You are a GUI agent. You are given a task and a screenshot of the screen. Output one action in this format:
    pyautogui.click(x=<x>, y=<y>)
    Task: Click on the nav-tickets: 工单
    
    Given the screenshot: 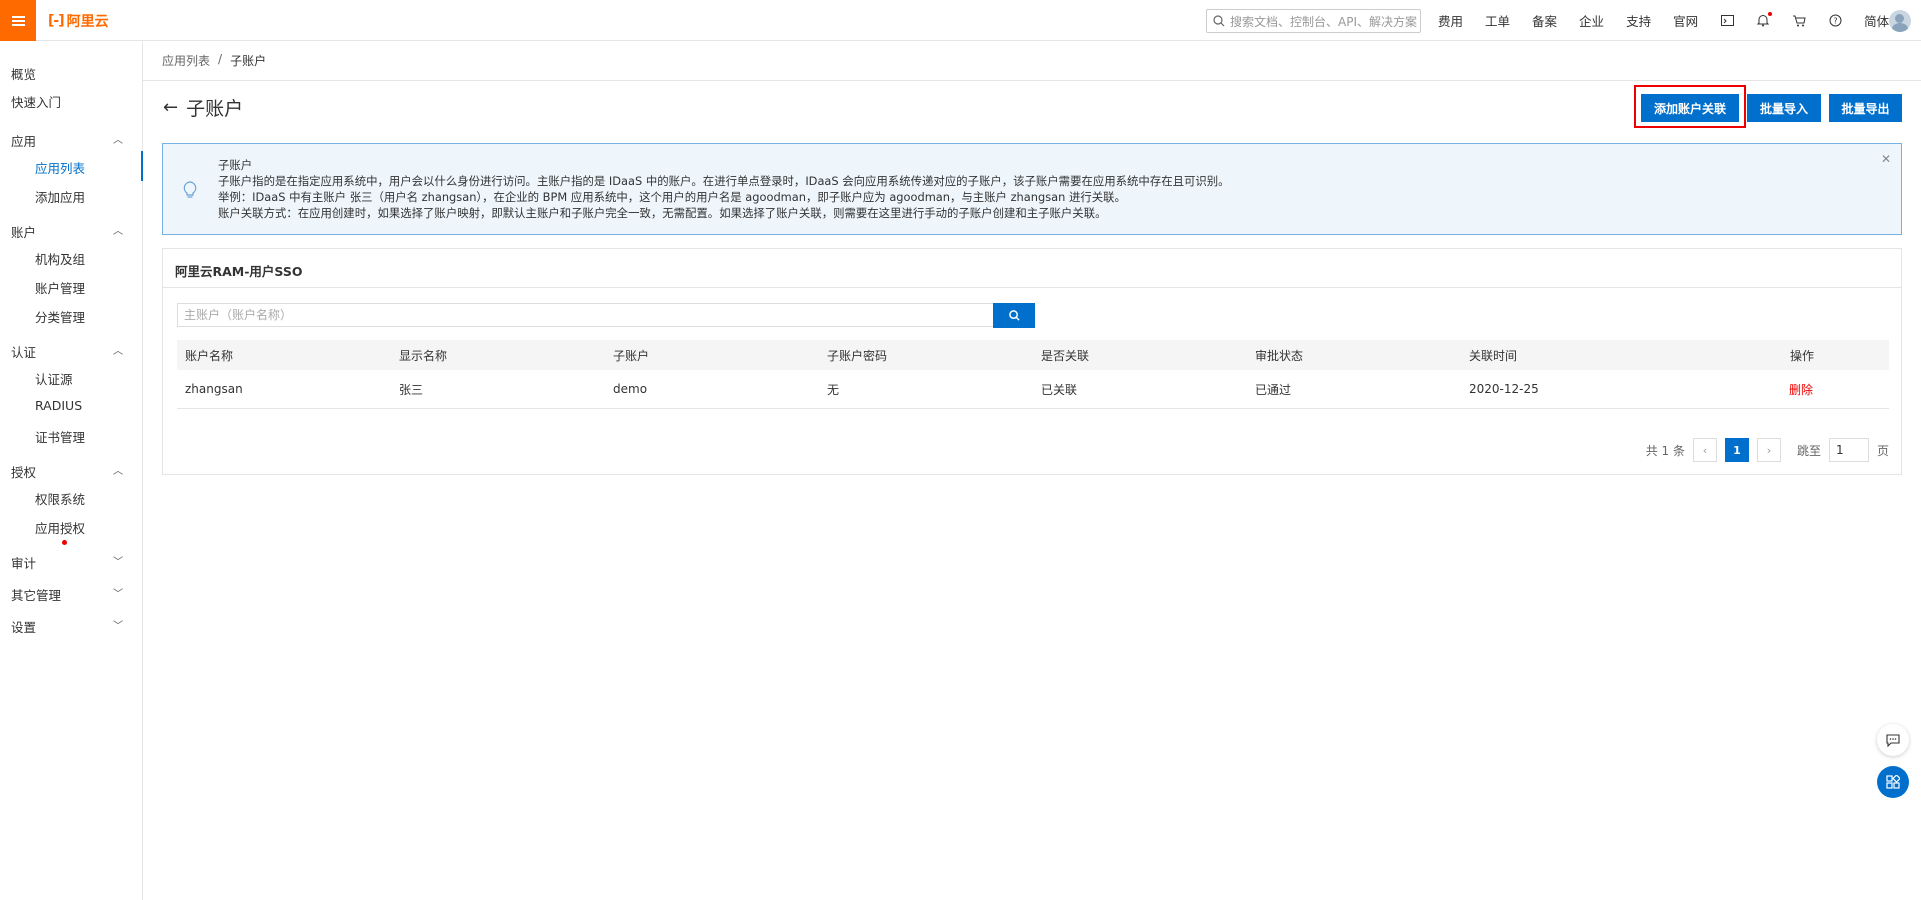 What is the action you would take?
    pyautogui.click(x=1497, y=20)
    